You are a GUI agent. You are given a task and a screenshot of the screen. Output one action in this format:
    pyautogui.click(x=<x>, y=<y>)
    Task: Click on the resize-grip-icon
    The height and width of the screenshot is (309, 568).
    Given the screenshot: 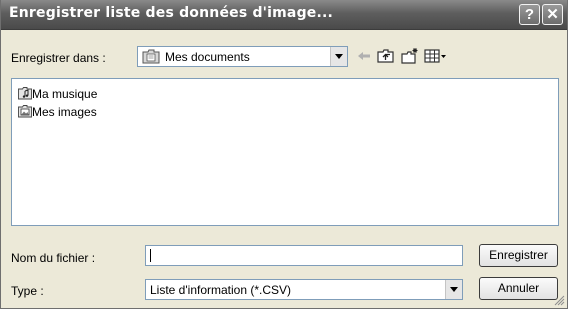 What is the action you would take?
    pyautogui.click(x=559, y=300)
    